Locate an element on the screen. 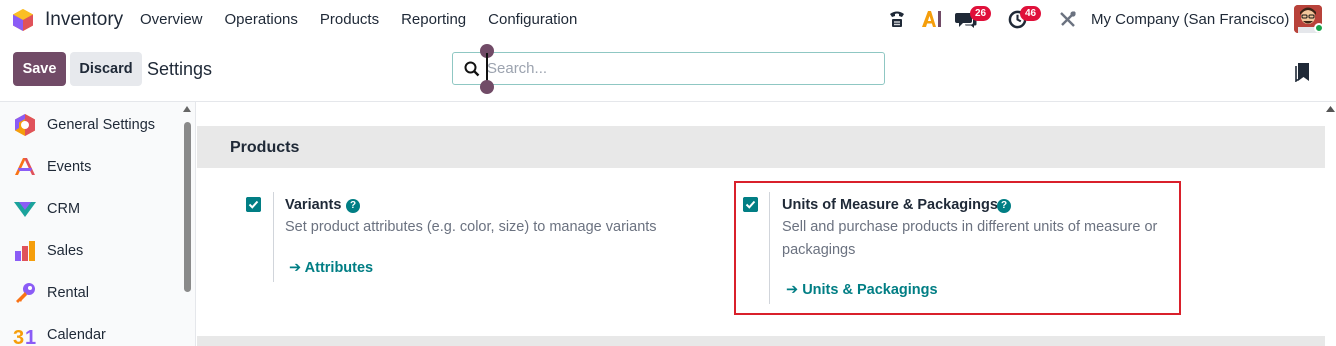  next-section-header is located at coordinates (761, 341).